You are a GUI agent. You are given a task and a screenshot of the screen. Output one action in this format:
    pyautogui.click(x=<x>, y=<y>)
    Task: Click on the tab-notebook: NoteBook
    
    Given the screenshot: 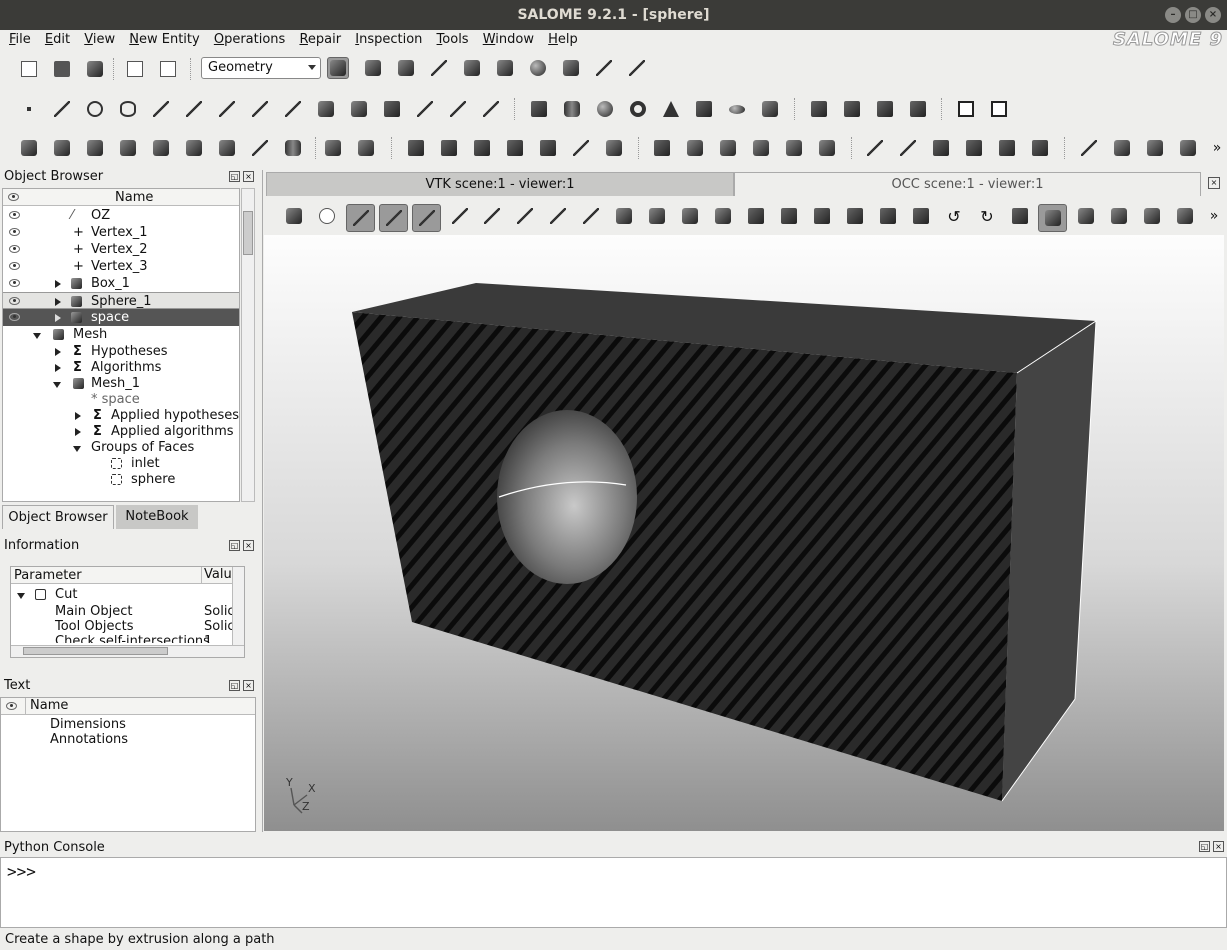 What is the action you would take?
    pyautogui.click(x=157, y=517)
    